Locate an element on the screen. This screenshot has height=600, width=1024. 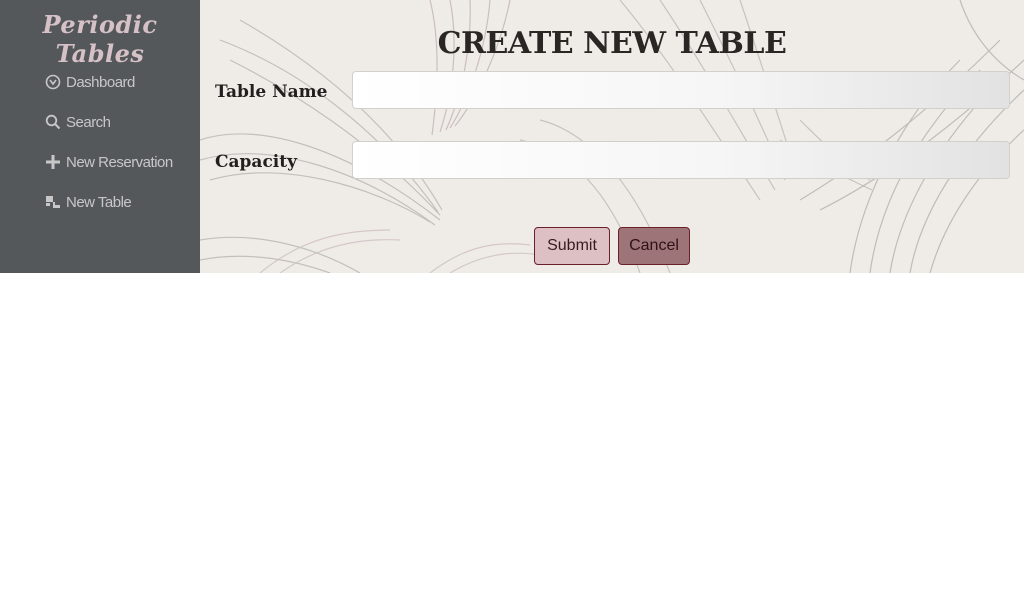
sidebar-item-label: Dashboard is located at coordinates (100, 82).